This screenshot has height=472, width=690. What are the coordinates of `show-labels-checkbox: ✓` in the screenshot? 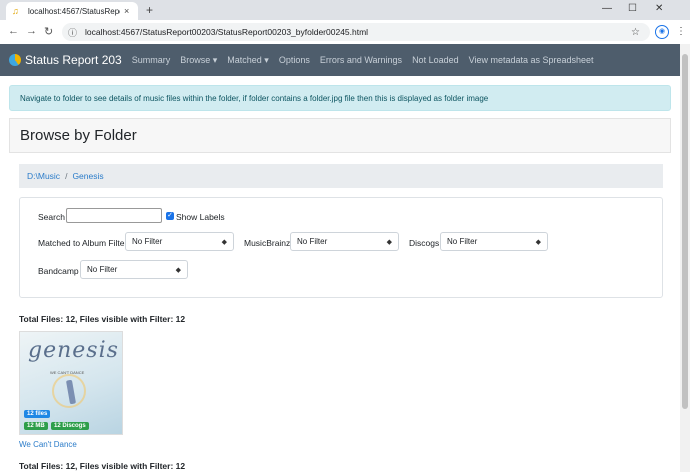 It's located at (170, 216).